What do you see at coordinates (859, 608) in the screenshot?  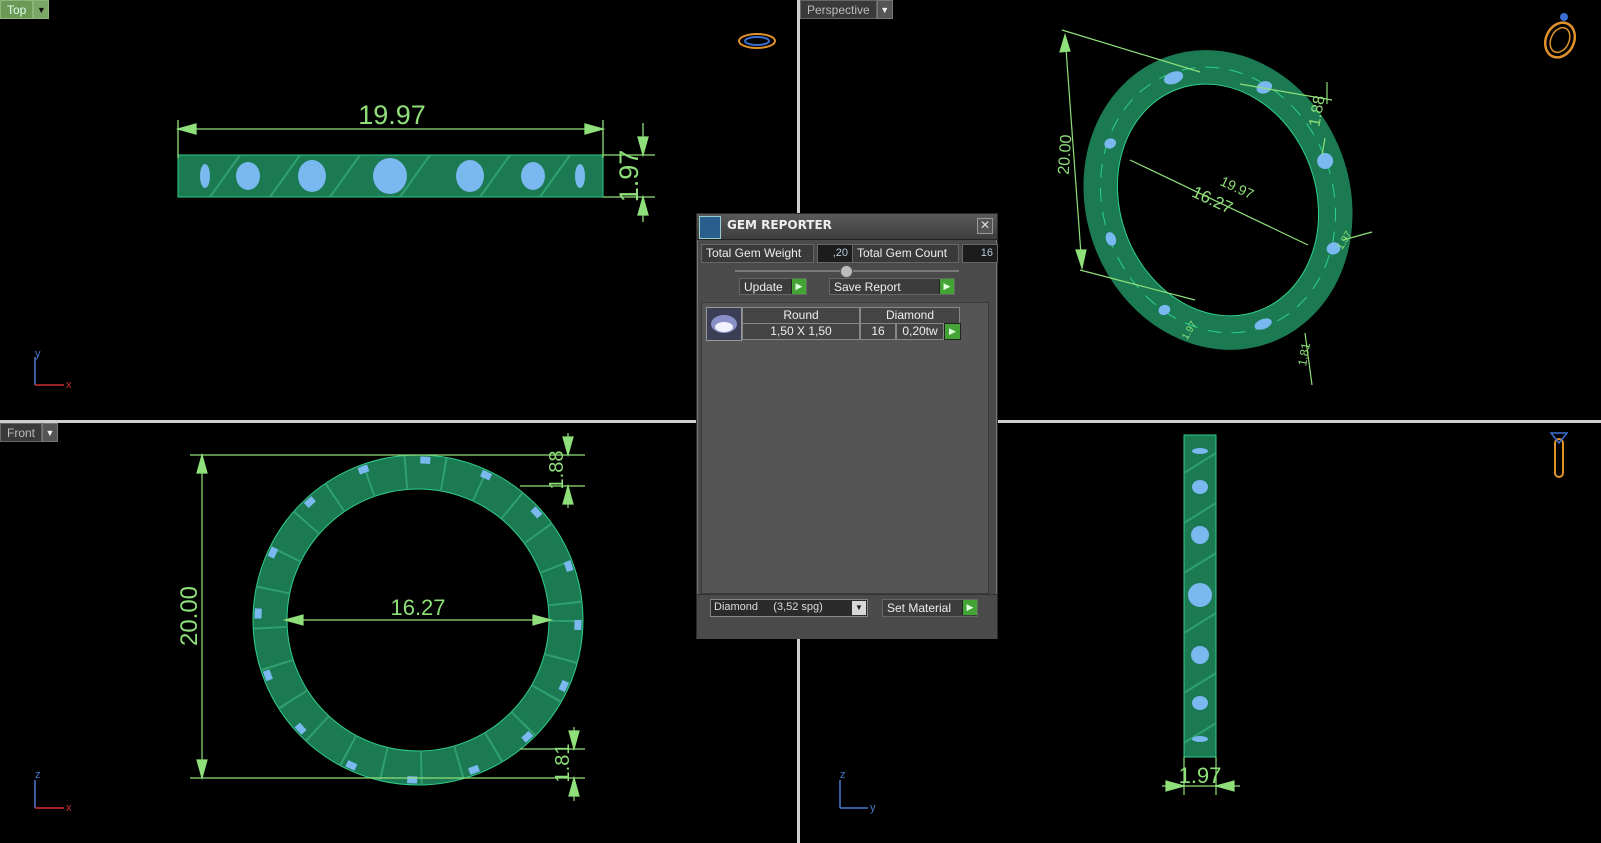 I see `dropdown-arrow-icon: ▼` at bounding box center [859, 608].